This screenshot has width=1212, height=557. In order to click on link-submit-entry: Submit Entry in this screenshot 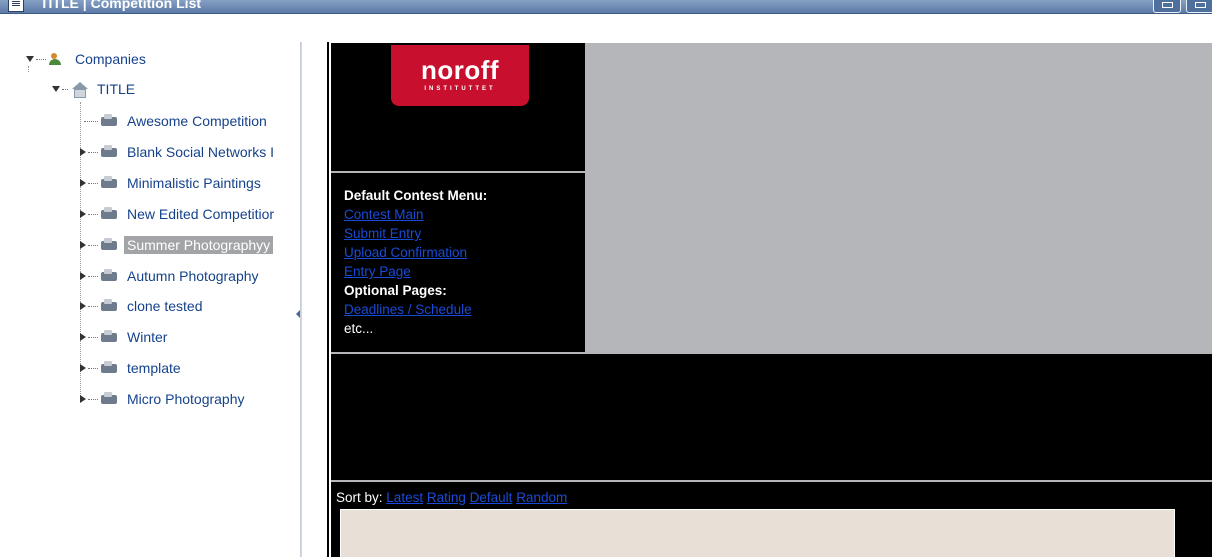, I will do `click(464, 233)`.